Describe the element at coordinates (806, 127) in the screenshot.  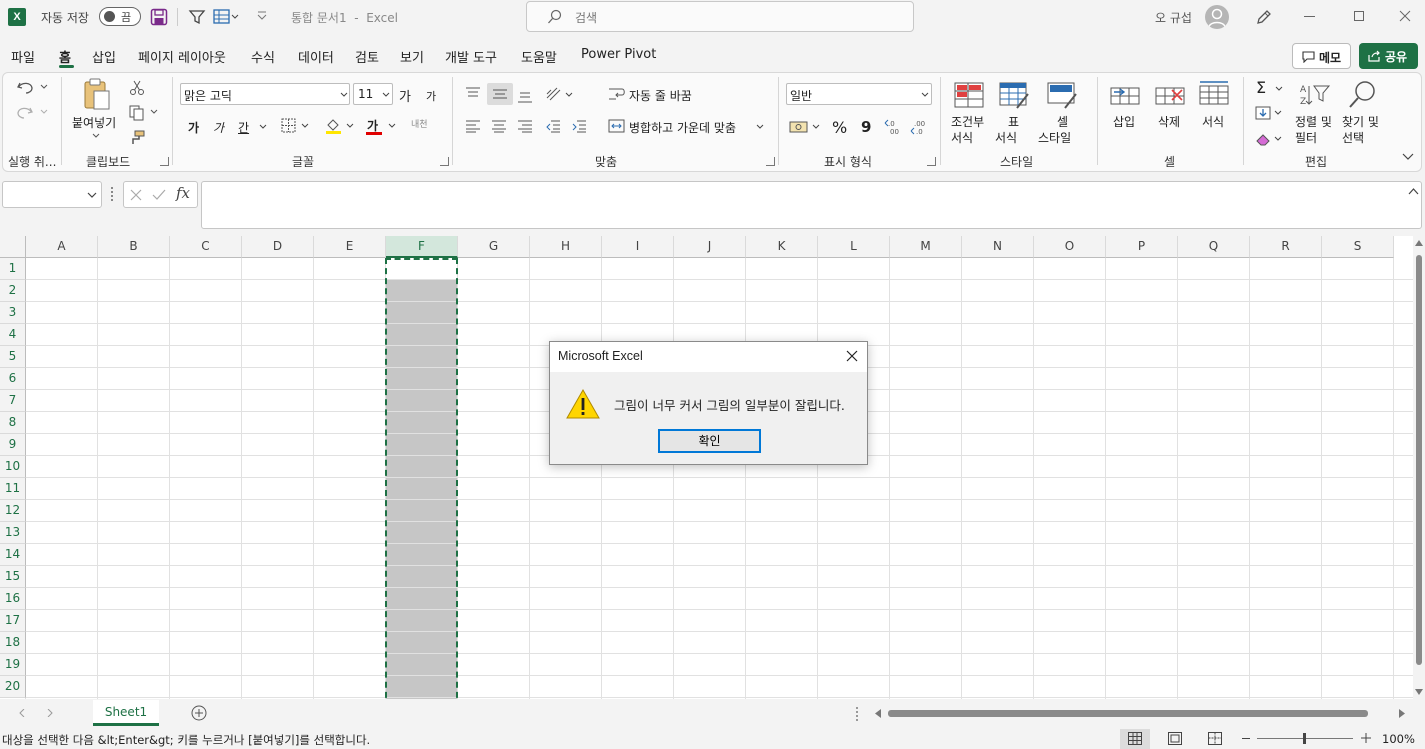
I see `accounting-format-icon` at that location.